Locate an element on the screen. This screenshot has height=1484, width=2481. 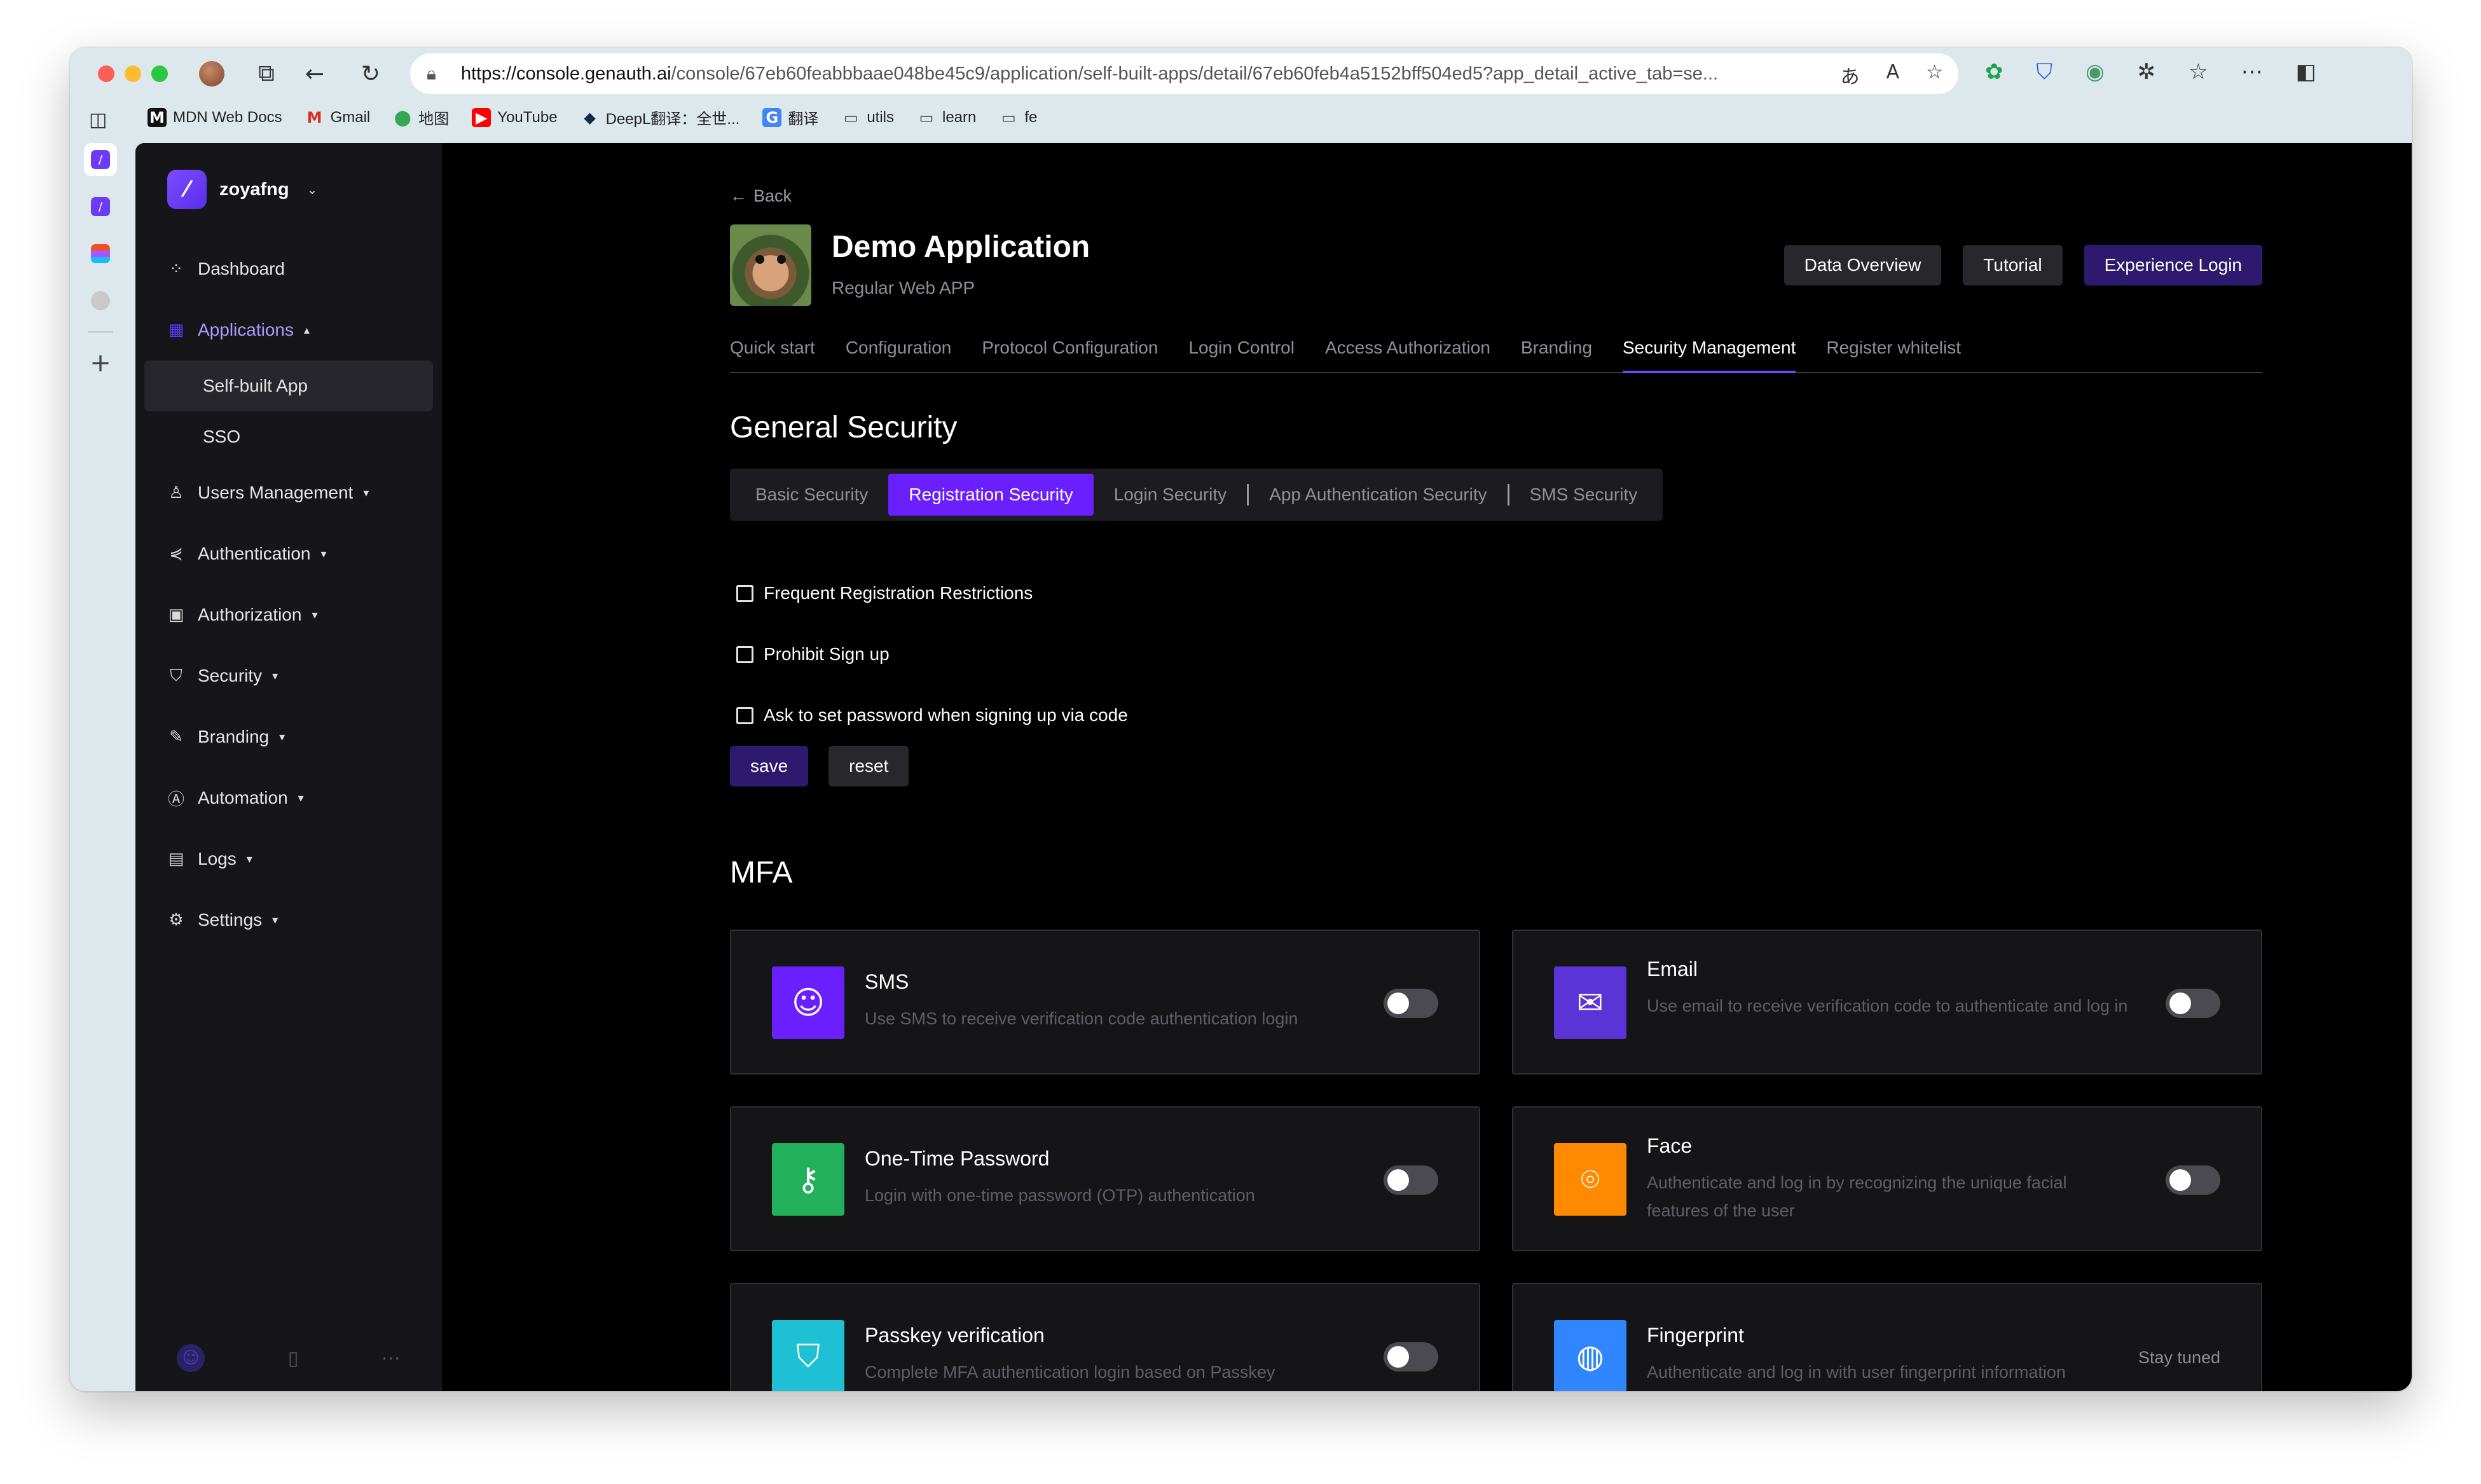
checkbox-row-prohibit-sign-up: Prohibit Sign up is located at coordinates (932, 654).